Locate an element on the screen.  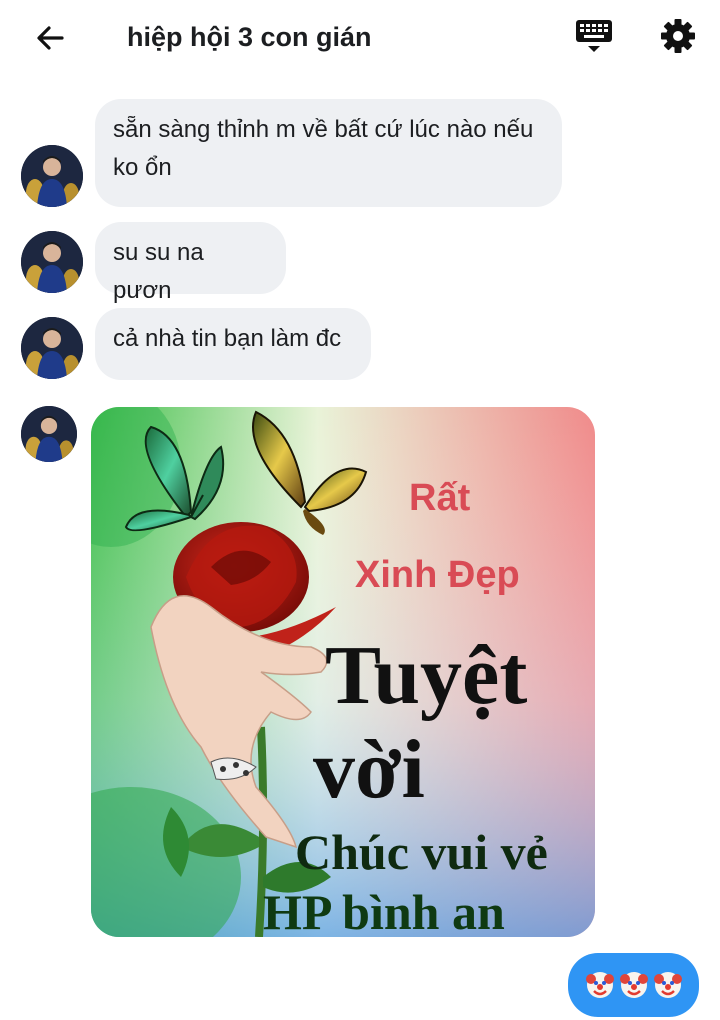
back-button is located at coordinates (50, 38).